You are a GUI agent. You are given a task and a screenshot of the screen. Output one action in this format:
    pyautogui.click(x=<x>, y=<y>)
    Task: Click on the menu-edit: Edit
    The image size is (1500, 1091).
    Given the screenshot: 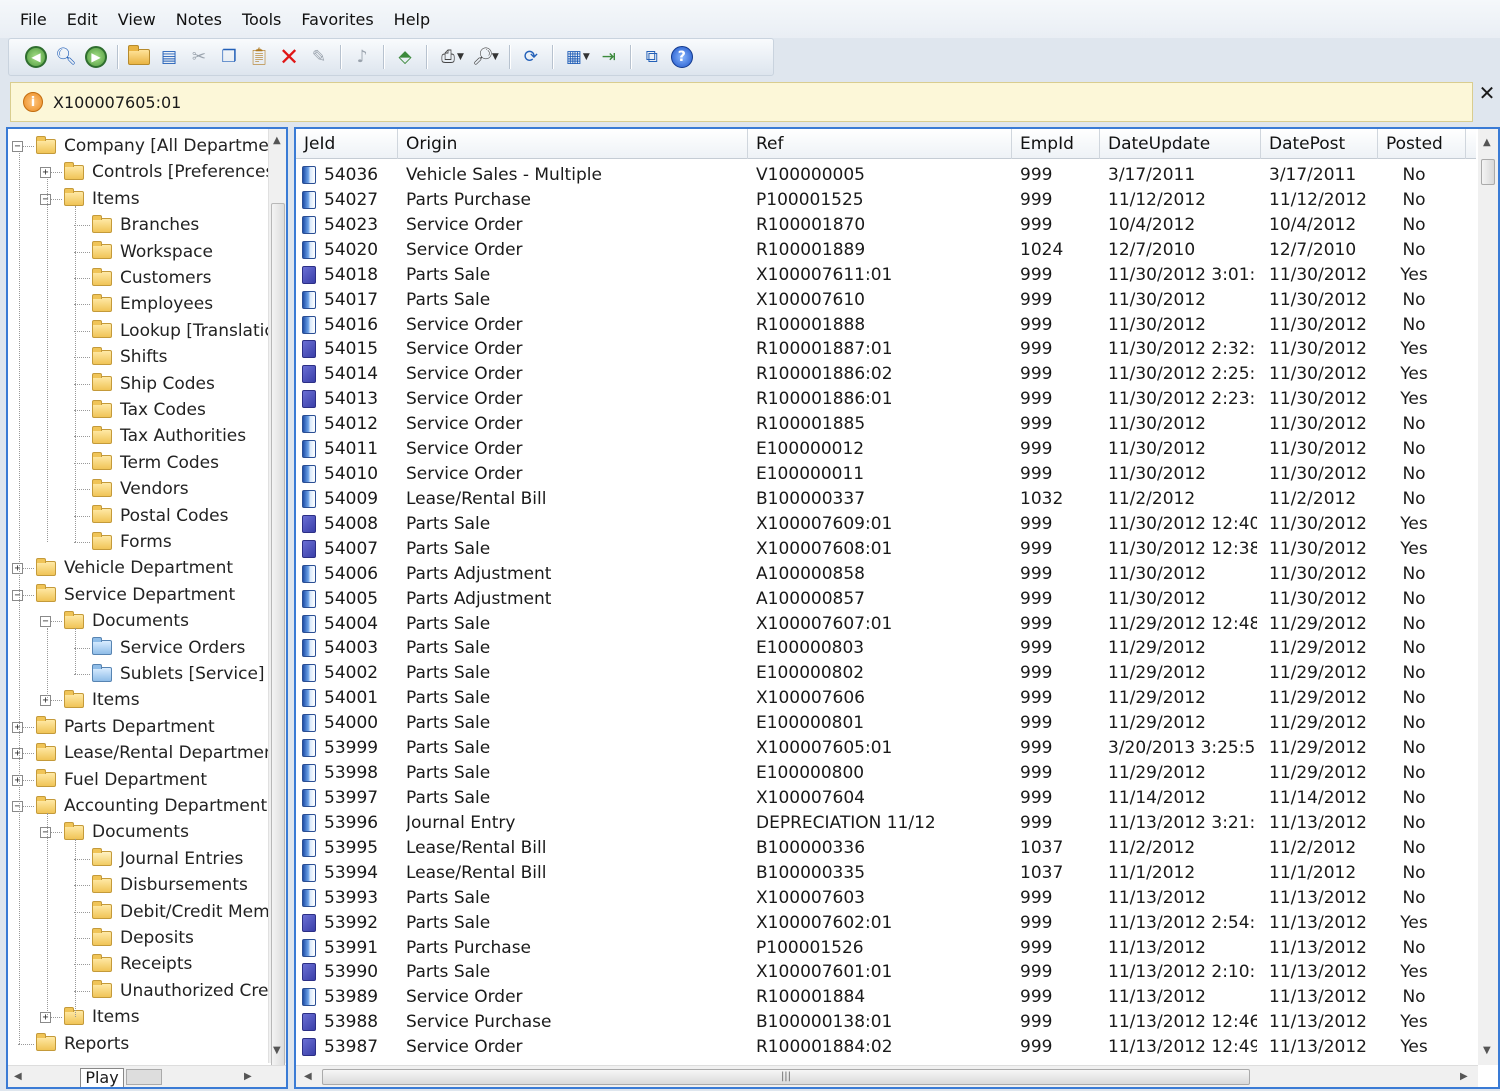 What is the action you would take?
    pyautogui.click(x=82, y=19)
    